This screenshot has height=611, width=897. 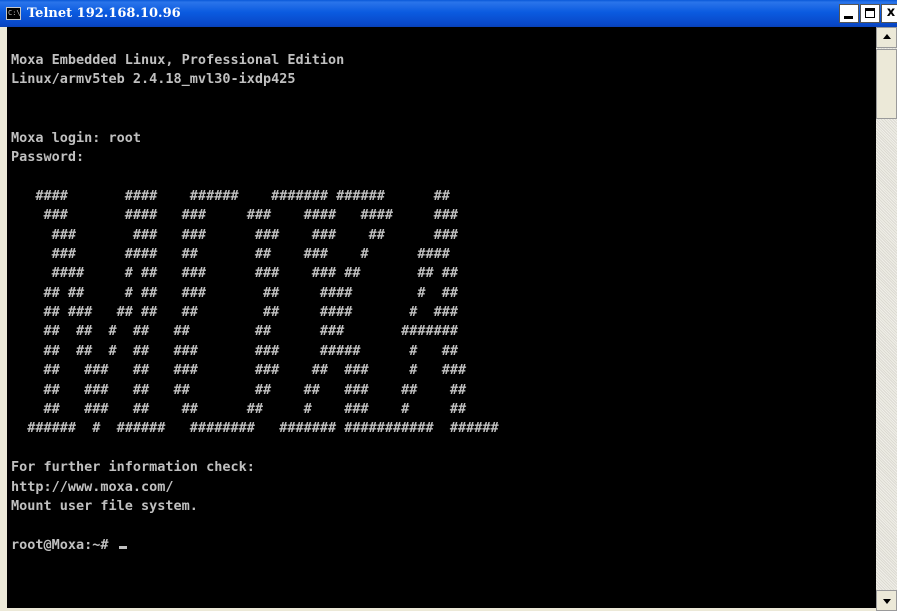 I want to click on banner-line: ## ### ## ## ## # ### # ##, so click(x=239, y=409).